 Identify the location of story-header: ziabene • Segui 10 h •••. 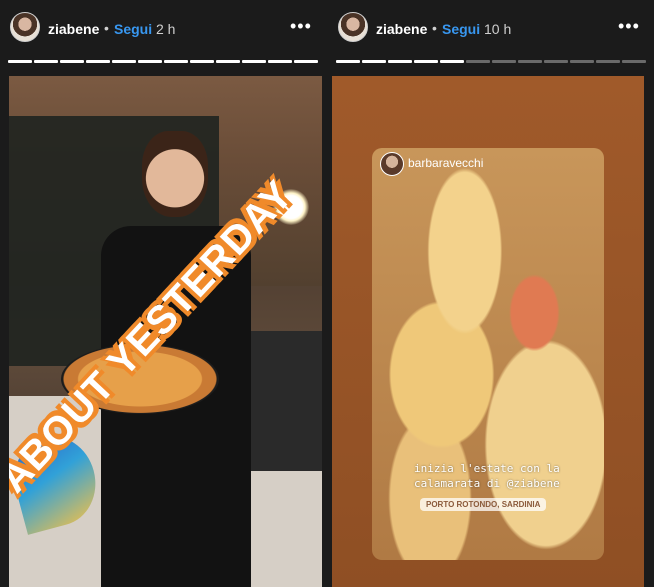
(491, 29).